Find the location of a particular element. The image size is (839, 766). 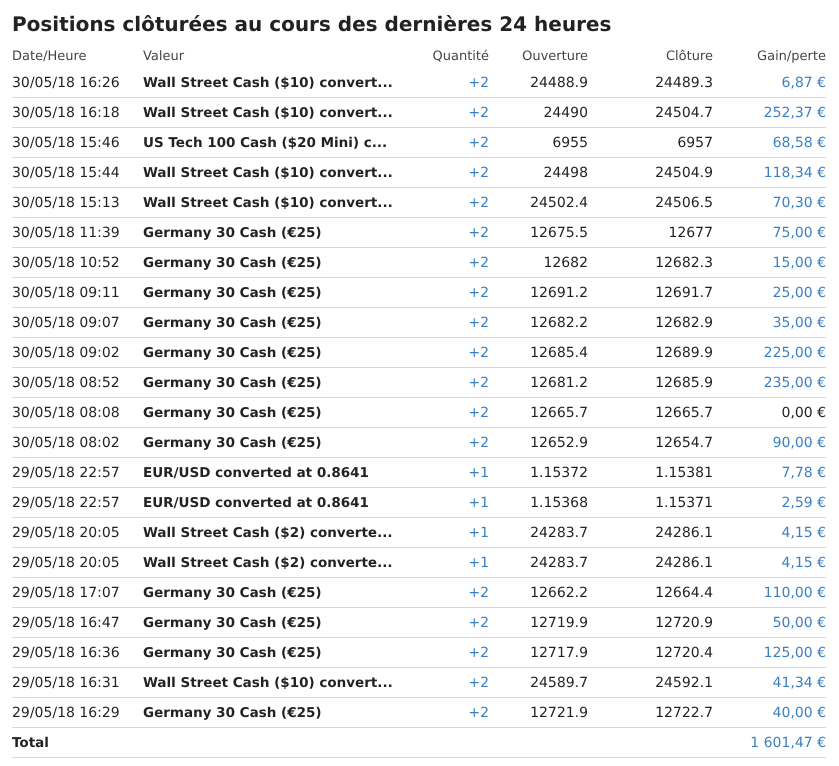

table-cell-text: 12722.7 is located at coordinates (683, 712).